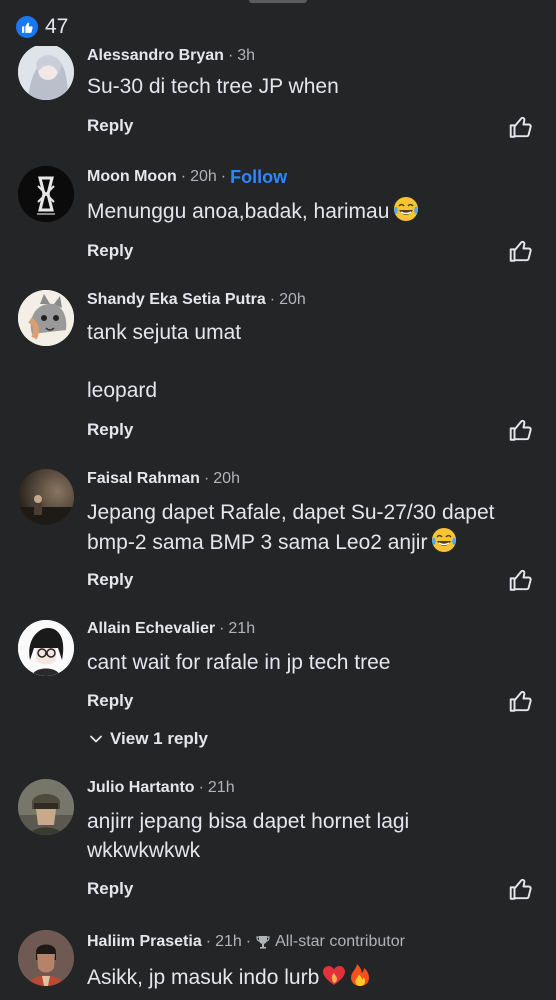 This screenshot has width=556, height=1000. Describe the element at coordinates (164, 332) in the screenshot. I see `comment-text-line: tank sejuta umat` at that location.